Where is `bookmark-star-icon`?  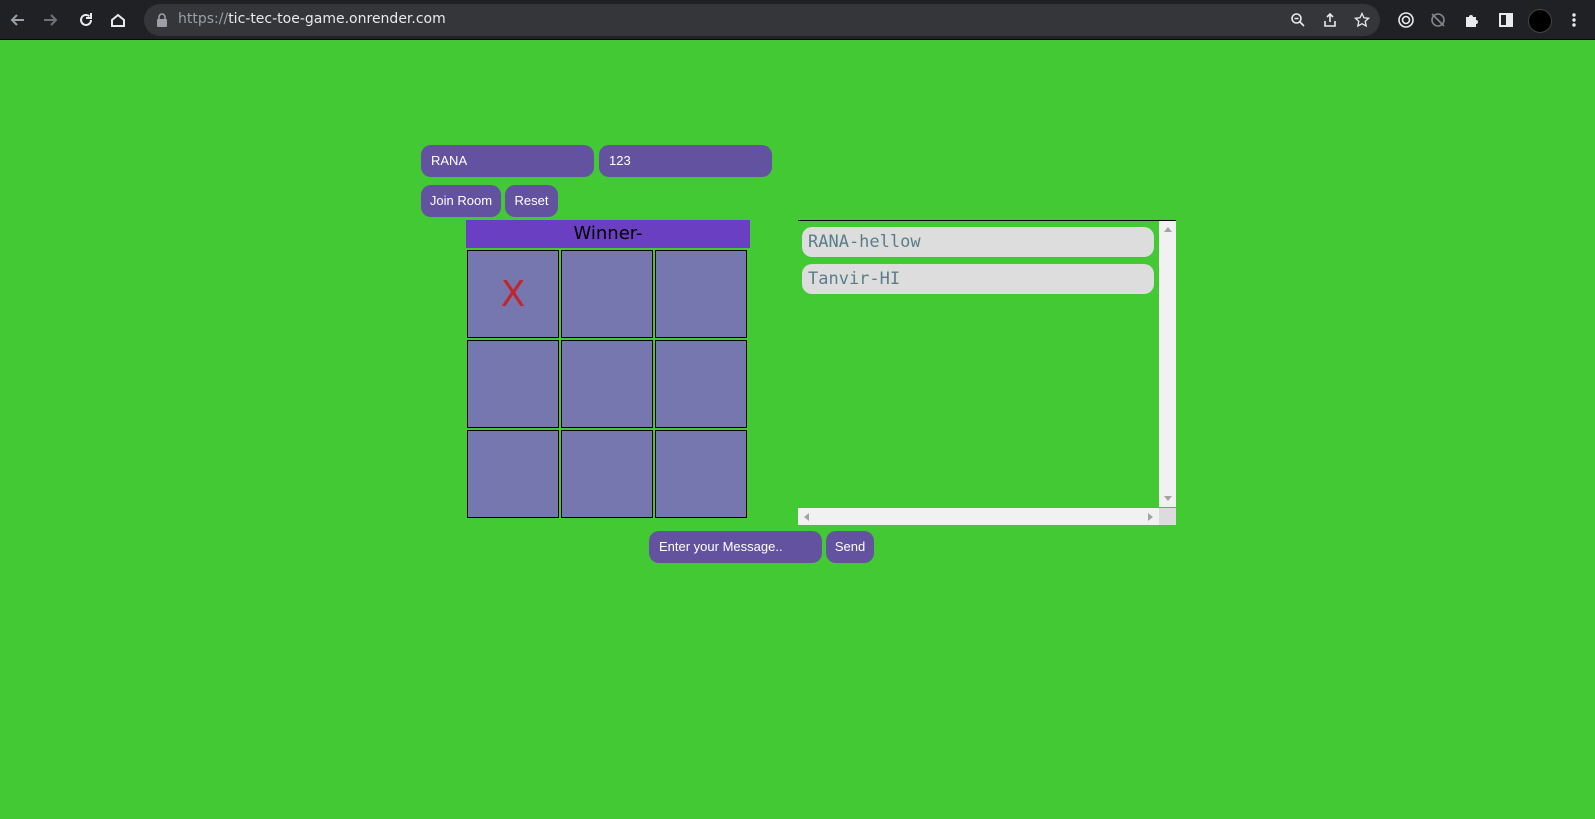 bookmark-star-icon is located at coordinates (1362, 20).